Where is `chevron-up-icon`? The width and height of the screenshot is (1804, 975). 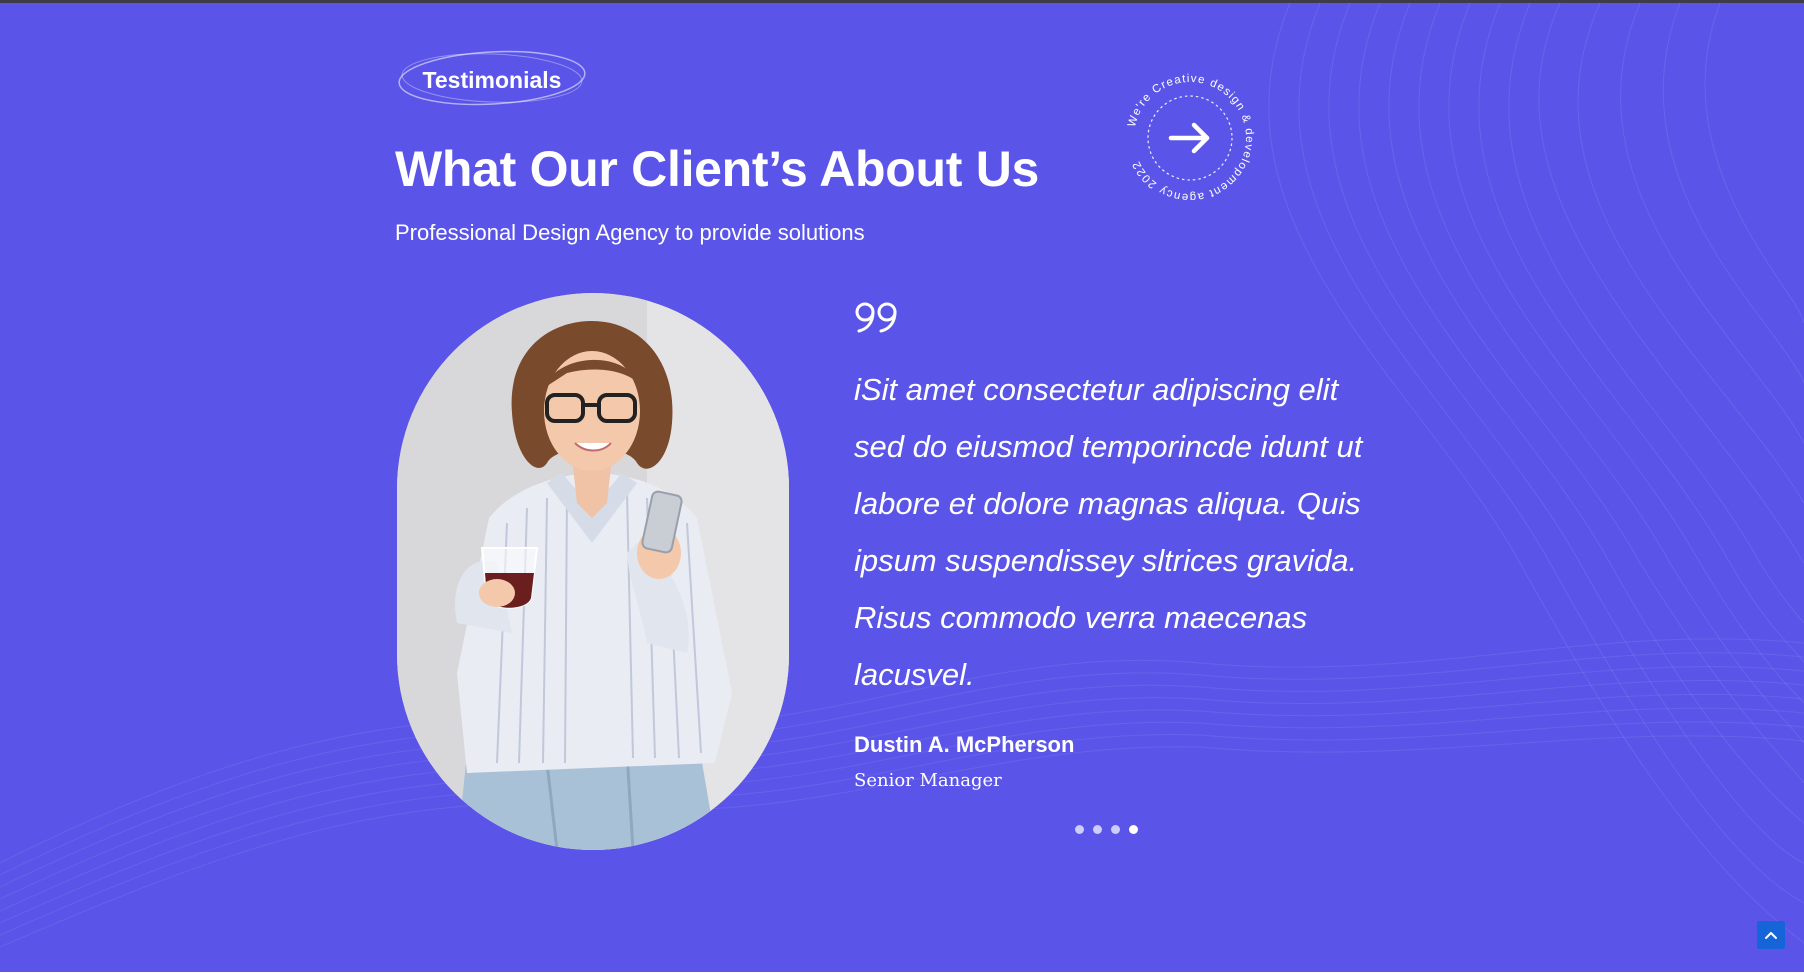 chevron-up-icon is located at coordinates (1771, 935).